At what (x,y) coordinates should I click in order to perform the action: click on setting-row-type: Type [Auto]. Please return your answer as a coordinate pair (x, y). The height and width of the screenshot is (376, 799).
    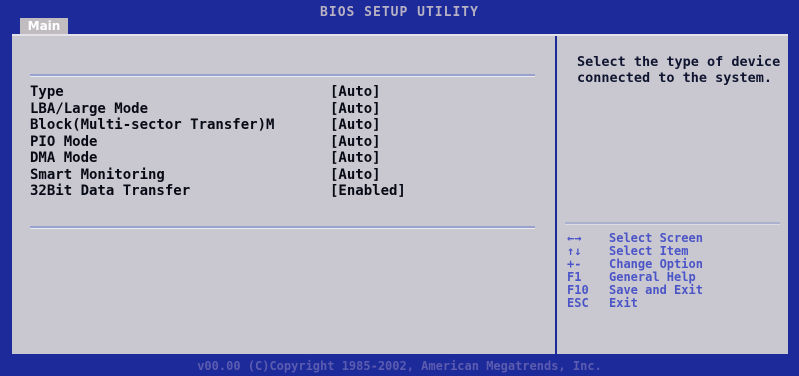
    Looking at the image, I should click on (285, 92).